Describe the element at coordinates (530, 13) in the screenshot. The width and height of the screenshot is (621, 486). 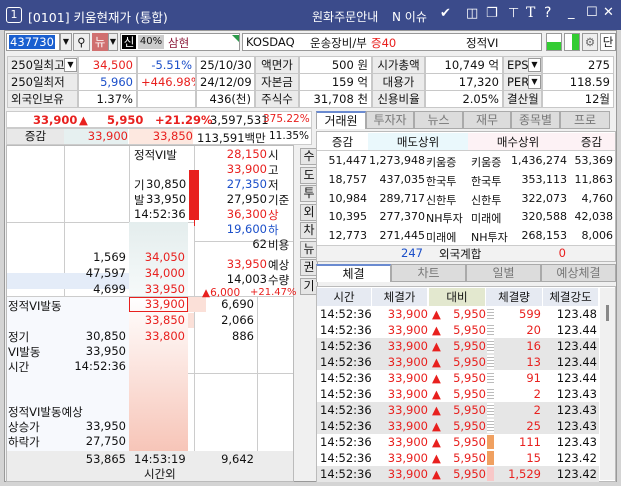
I see `font-icon: T` at that location.